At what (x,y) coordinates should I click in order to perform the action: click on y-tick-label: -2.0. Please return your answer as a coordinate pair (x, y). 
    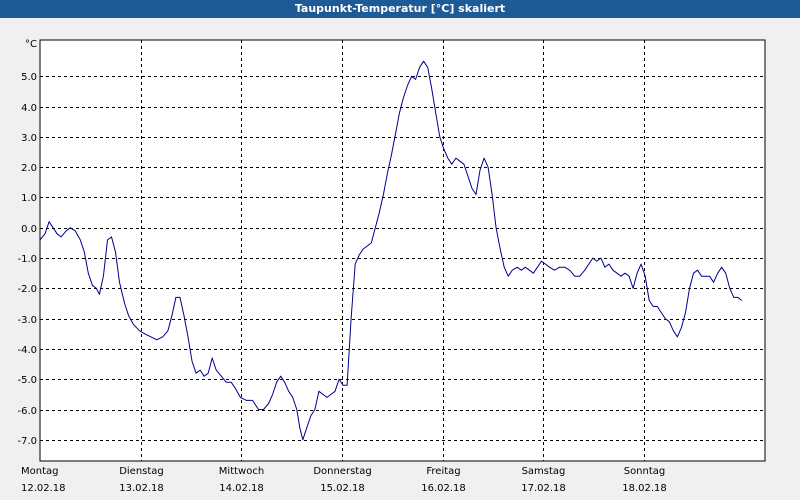
    Looking at the image, I should click on (27, 289).